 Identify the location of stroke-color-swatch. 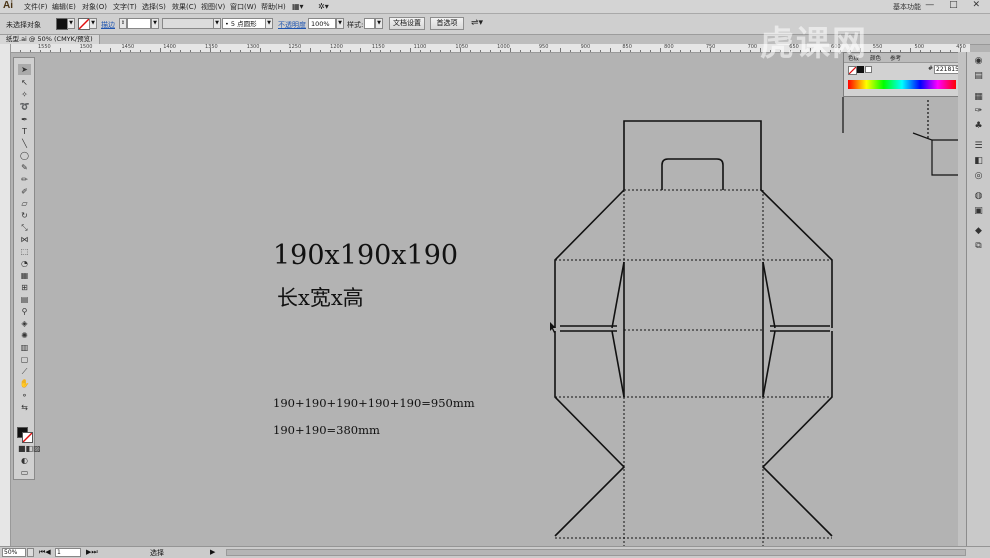
(27, 437).